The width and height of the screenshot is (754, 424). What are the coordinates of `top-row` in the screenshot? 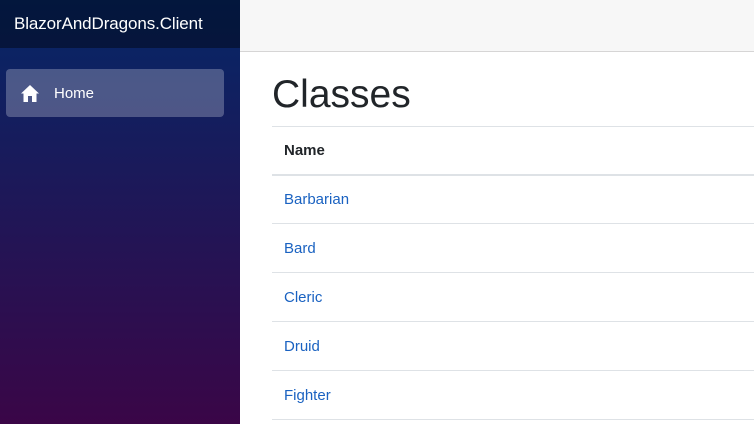 It's located at (497, 26).